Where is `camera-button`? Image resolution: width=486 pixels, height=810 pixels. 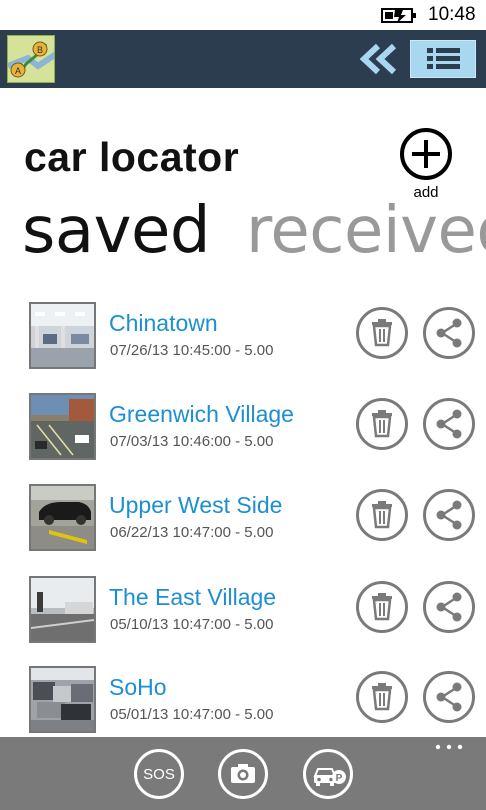 camera-button is located at coordinates (243, 774).